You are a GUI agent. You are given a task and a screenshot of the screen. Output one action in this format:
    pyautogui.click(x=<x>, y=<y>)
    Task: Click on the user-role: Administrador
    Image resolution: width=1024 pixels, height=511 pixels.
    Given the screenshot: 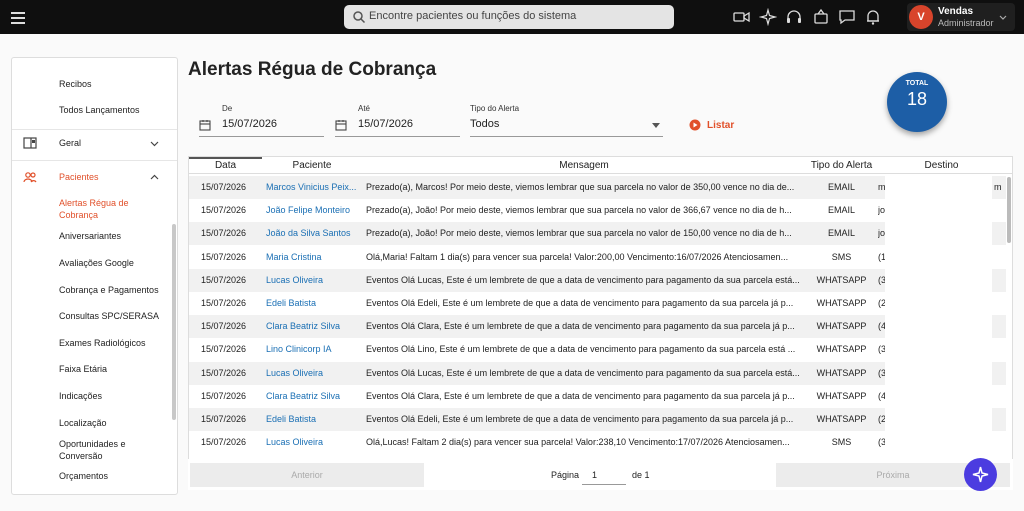 What is the action you would take?
    pyautogui.click(x=966, y=23)
    